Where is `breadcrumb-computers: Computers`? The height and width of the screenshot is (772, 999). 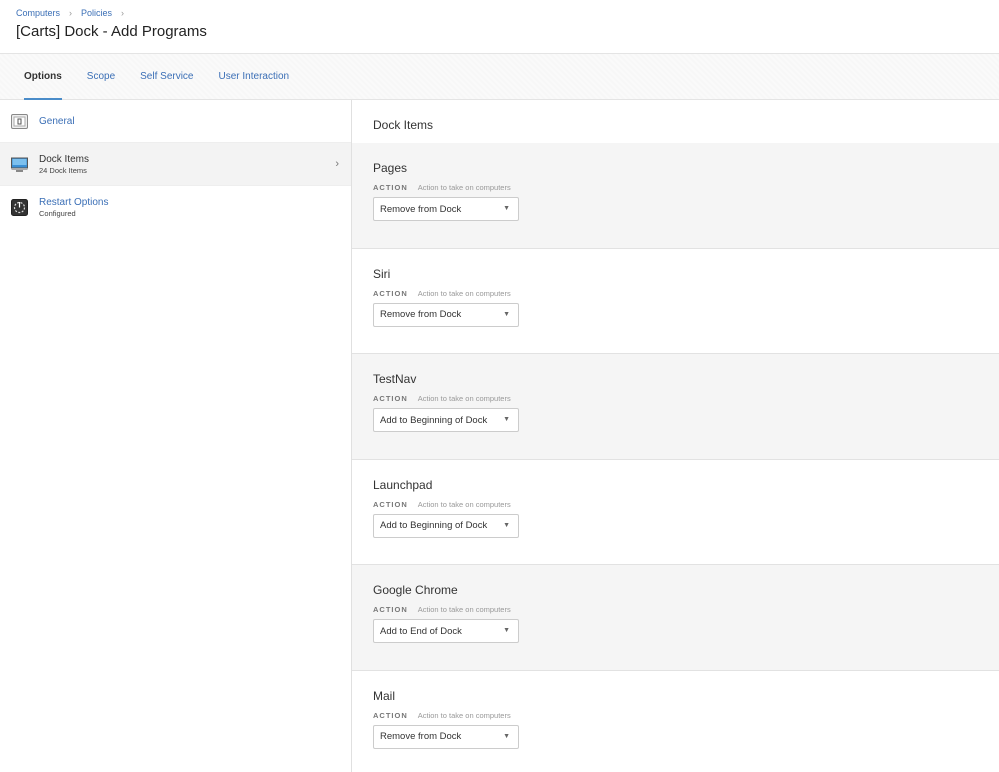
breadcrumb-computers: Computers is located at coordinates (38, 13).